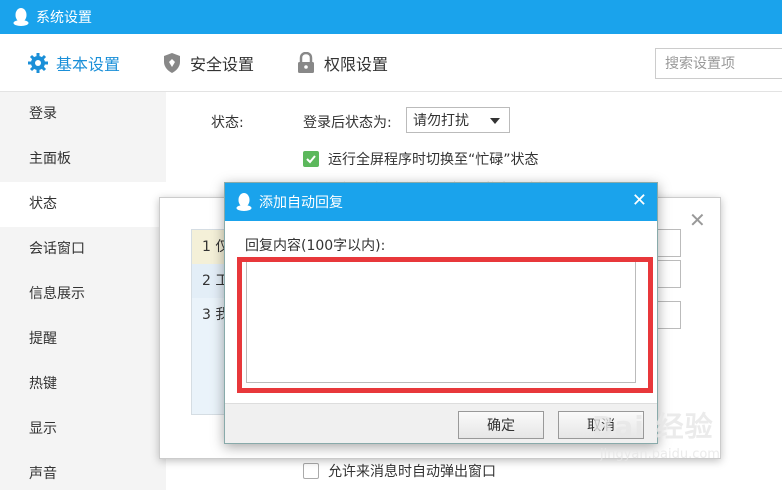 The width and height of the screenshot is (782, 490). I want to click on sidebar-item-display: 显示, so click(83, 429).